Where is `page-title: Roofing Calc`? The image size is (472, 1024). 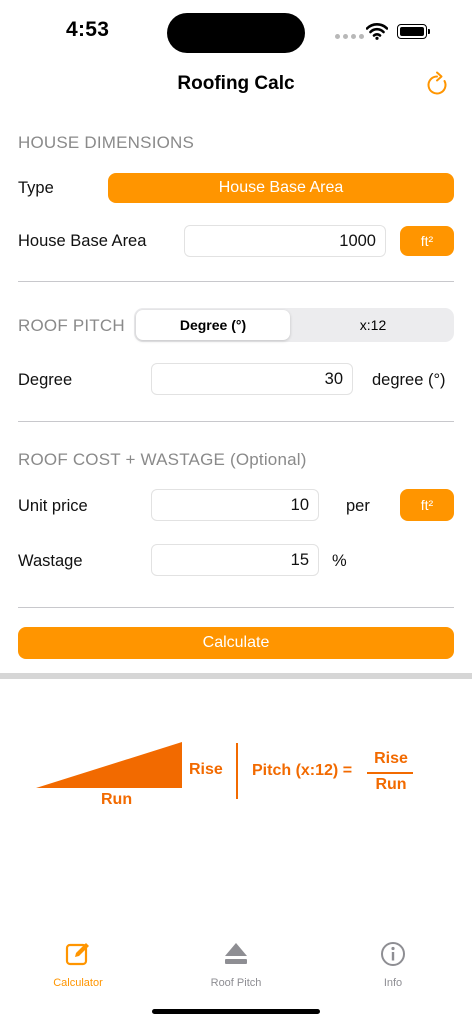 page-title: Roofing Calc is located at coordinates (236, 83).